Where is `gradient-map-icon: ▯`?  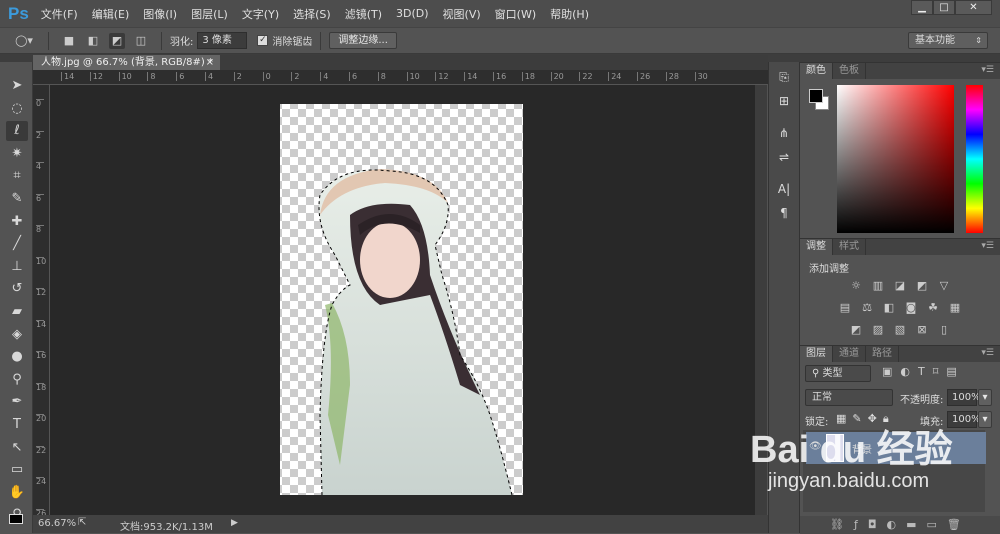
gradient-map-icon: ▯ is located at coordinates (944, 330).